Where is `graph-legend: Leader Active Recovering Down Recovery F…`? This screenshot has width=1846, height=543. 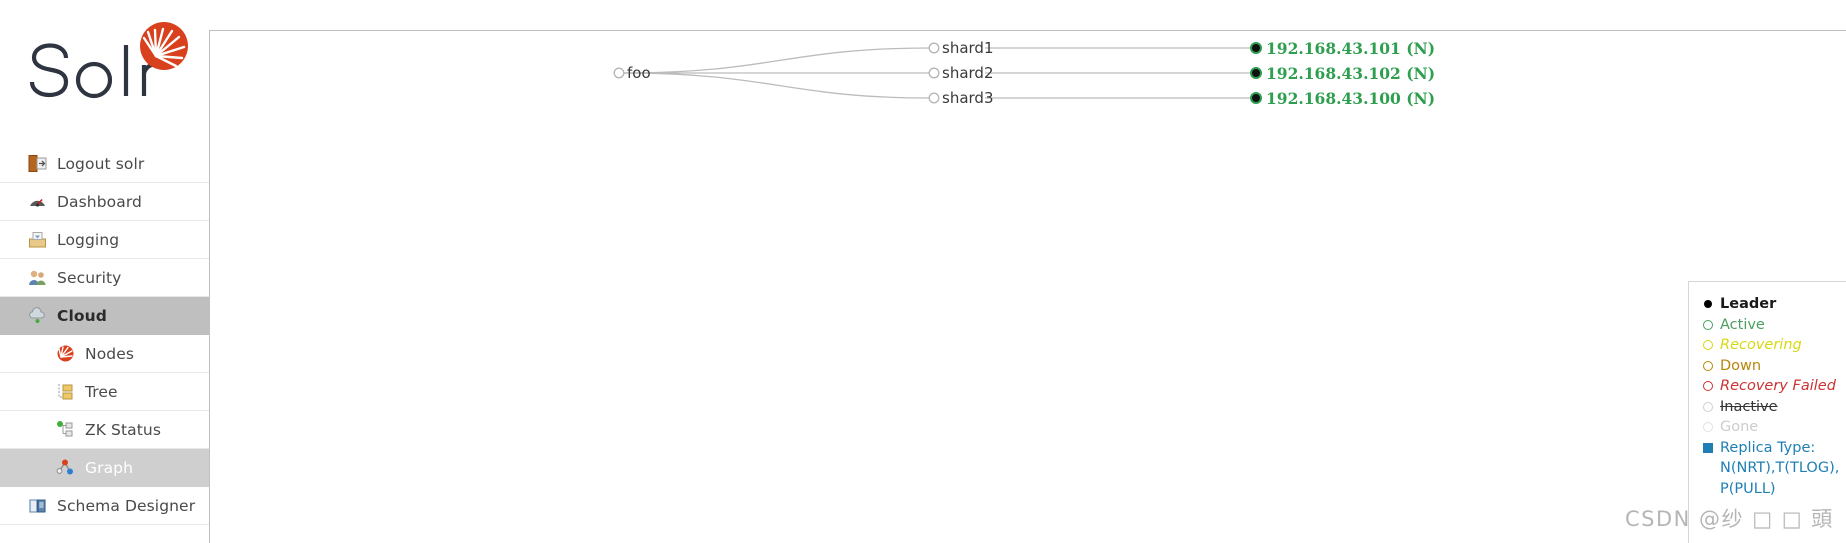 graph-legend: Leader Active Recovering Down Recovery F… is located at coordinates (1767, 412).